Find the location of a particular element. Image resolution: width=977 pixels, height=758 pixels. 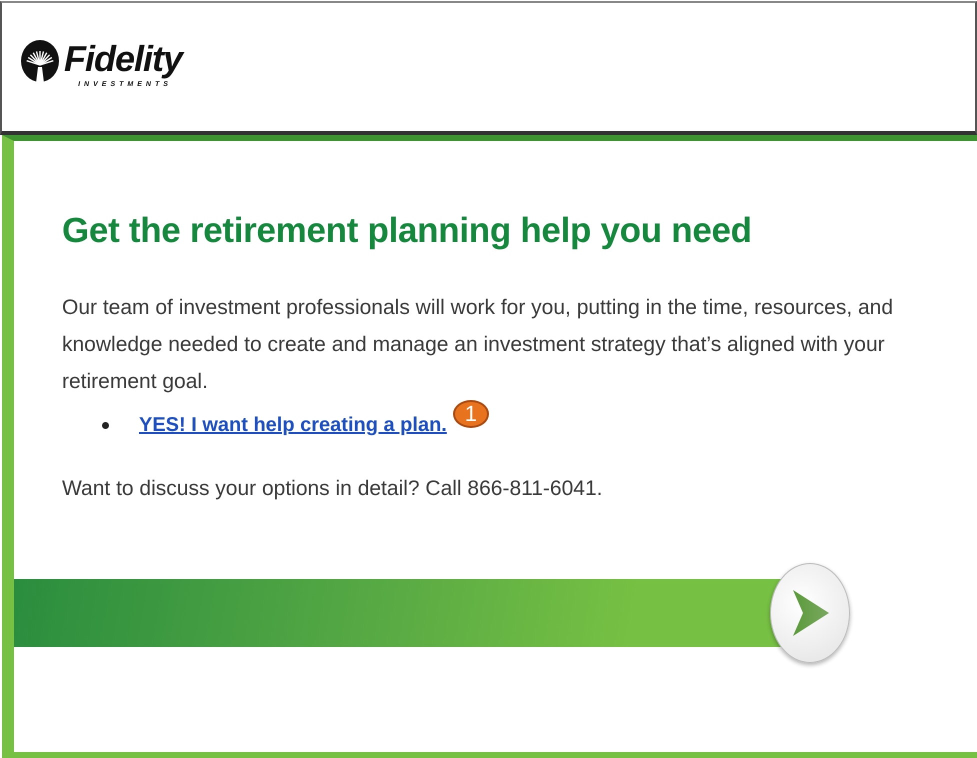

contact-text: Want to discuss your options in detail? Call 866-811-6041. is located at coordinates (333, 489).